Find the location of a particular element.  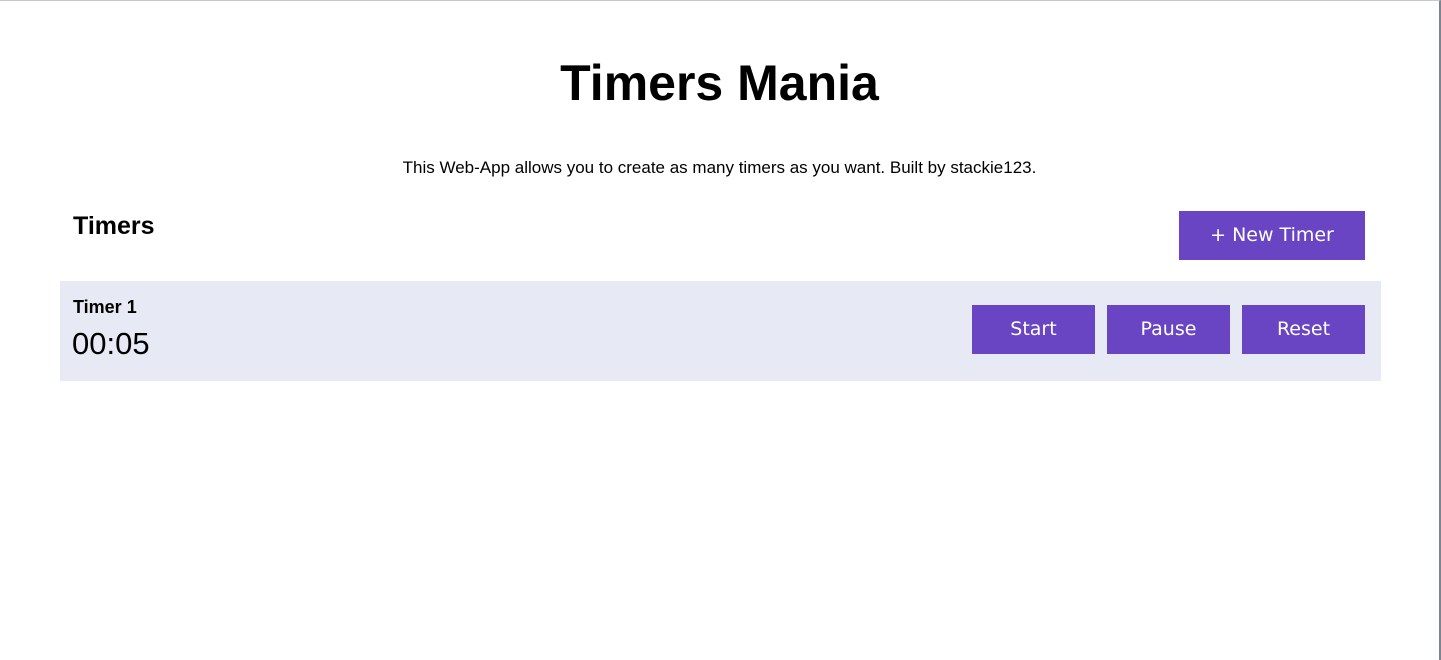

reset-button: Reset is located at coordinates (1303, 329).